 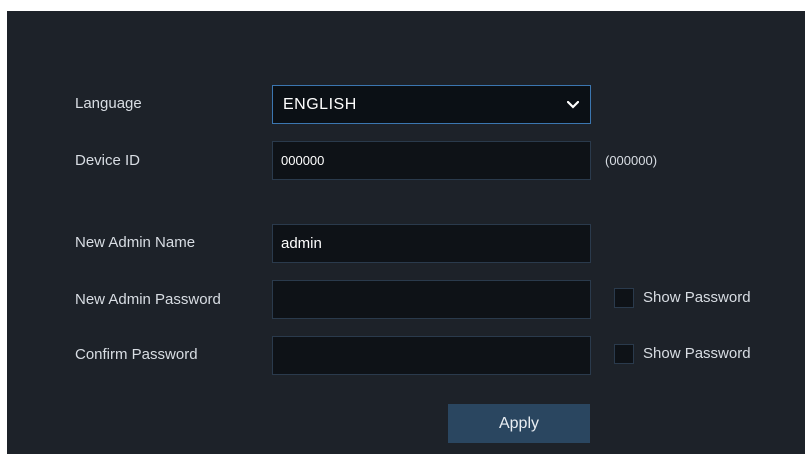 What do you see at coordinates (631, 160) in the screenshot?
I see `device-id-hint: (000000)` at bounding box center [631, 160].